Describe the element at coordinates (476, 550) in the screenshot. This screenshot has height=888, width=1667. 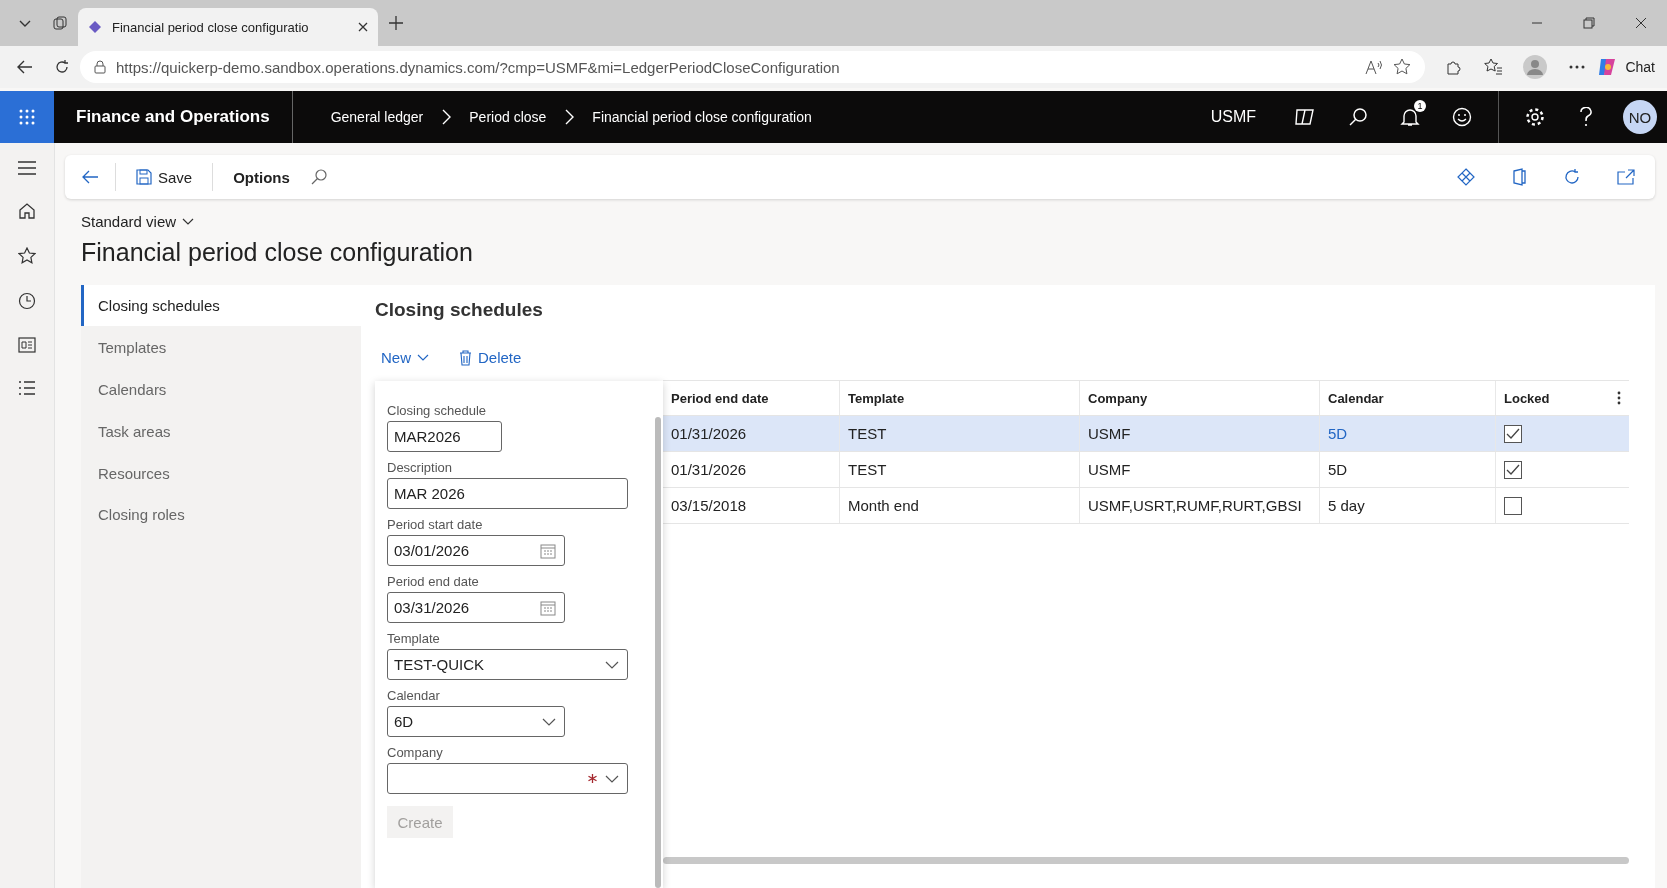
I see `date-field: 03/01/2026` at that location.